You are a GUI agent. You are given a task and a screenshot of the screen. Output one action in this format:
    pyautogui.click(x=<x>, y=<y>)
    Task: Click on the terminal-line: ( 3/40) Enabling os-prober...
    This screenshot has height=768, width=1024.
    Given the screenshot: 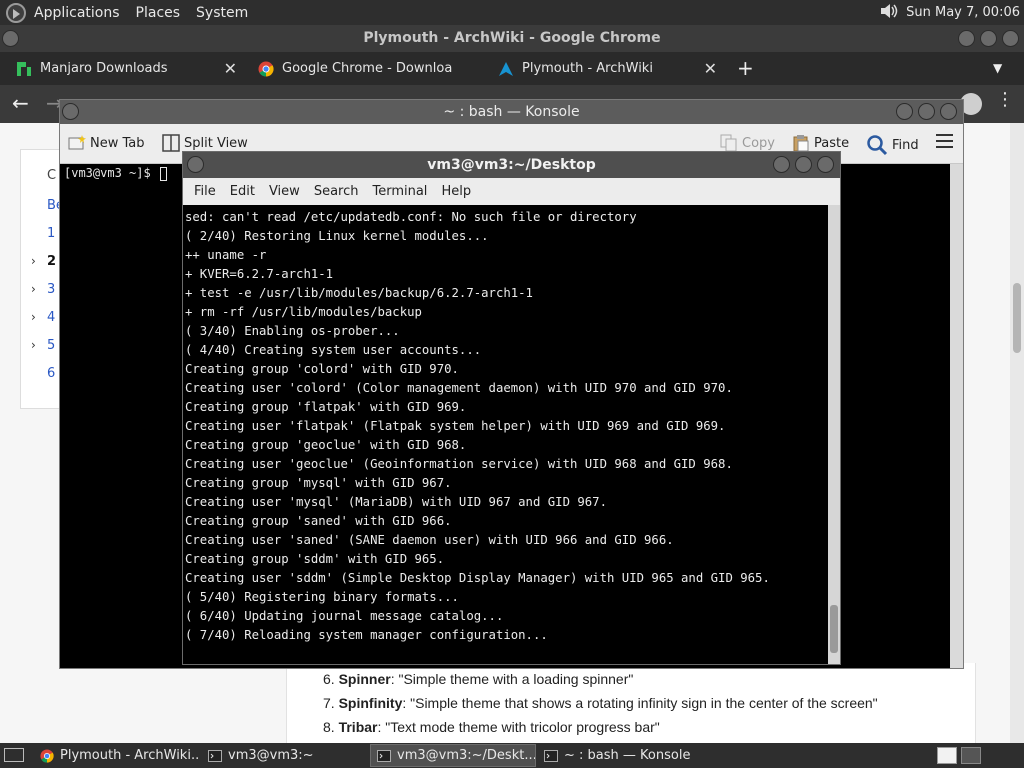 What is the action you would take?
    pyautogui.click(x=292, y=331)
    